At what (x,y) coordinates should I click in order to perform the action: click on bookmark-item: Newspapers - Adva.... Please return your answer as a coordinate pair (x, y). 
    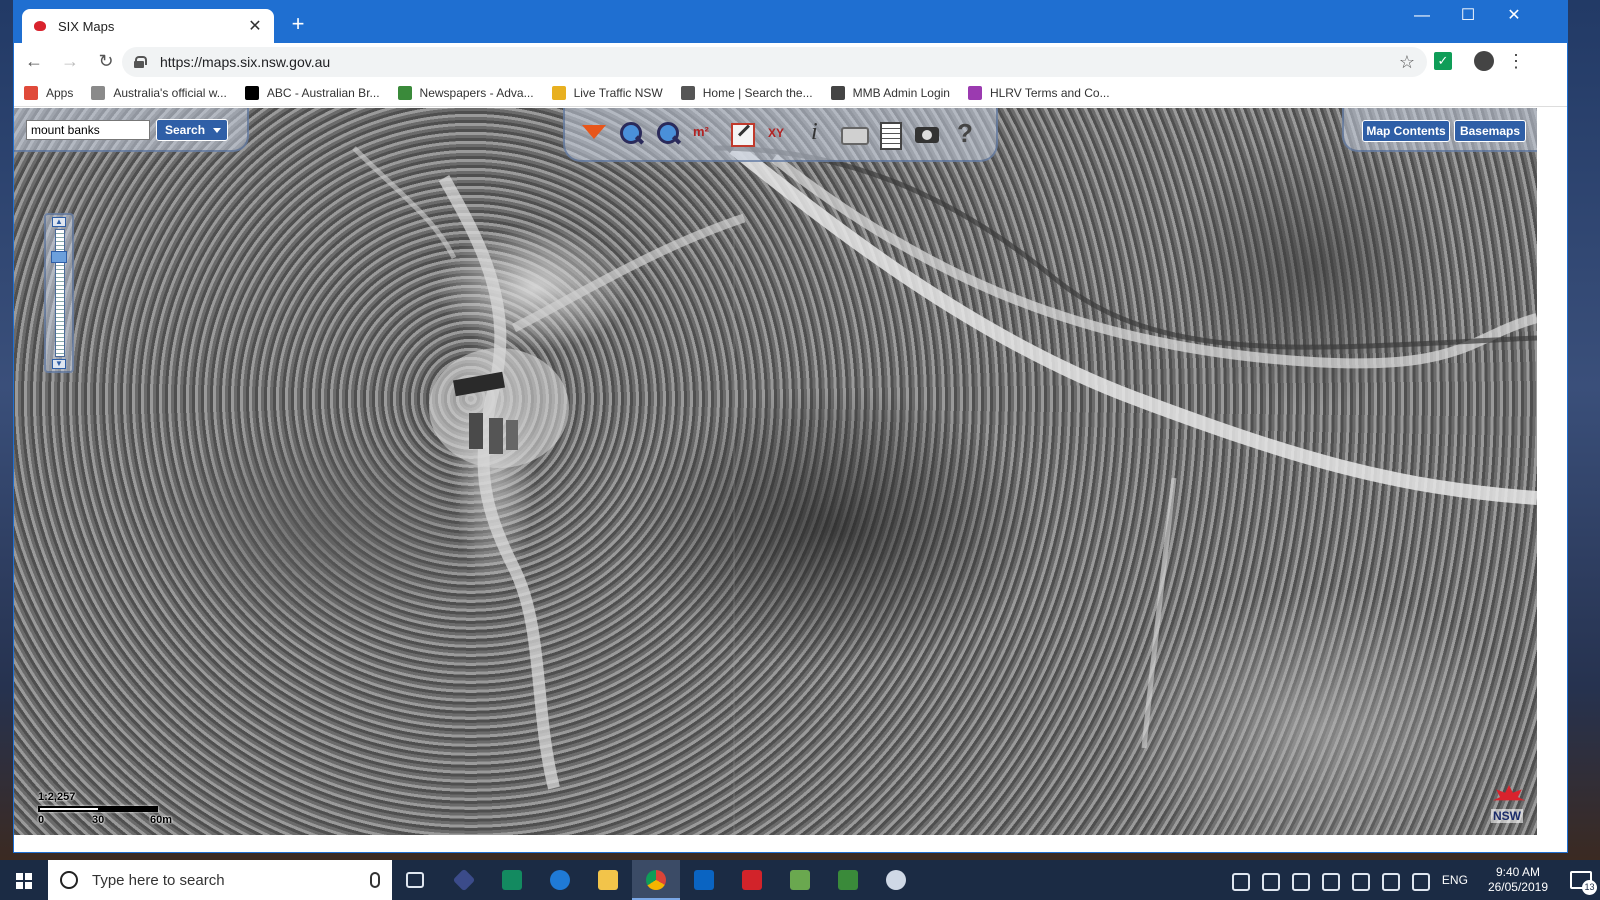
    Looking at the image, I should click on (465, 92).